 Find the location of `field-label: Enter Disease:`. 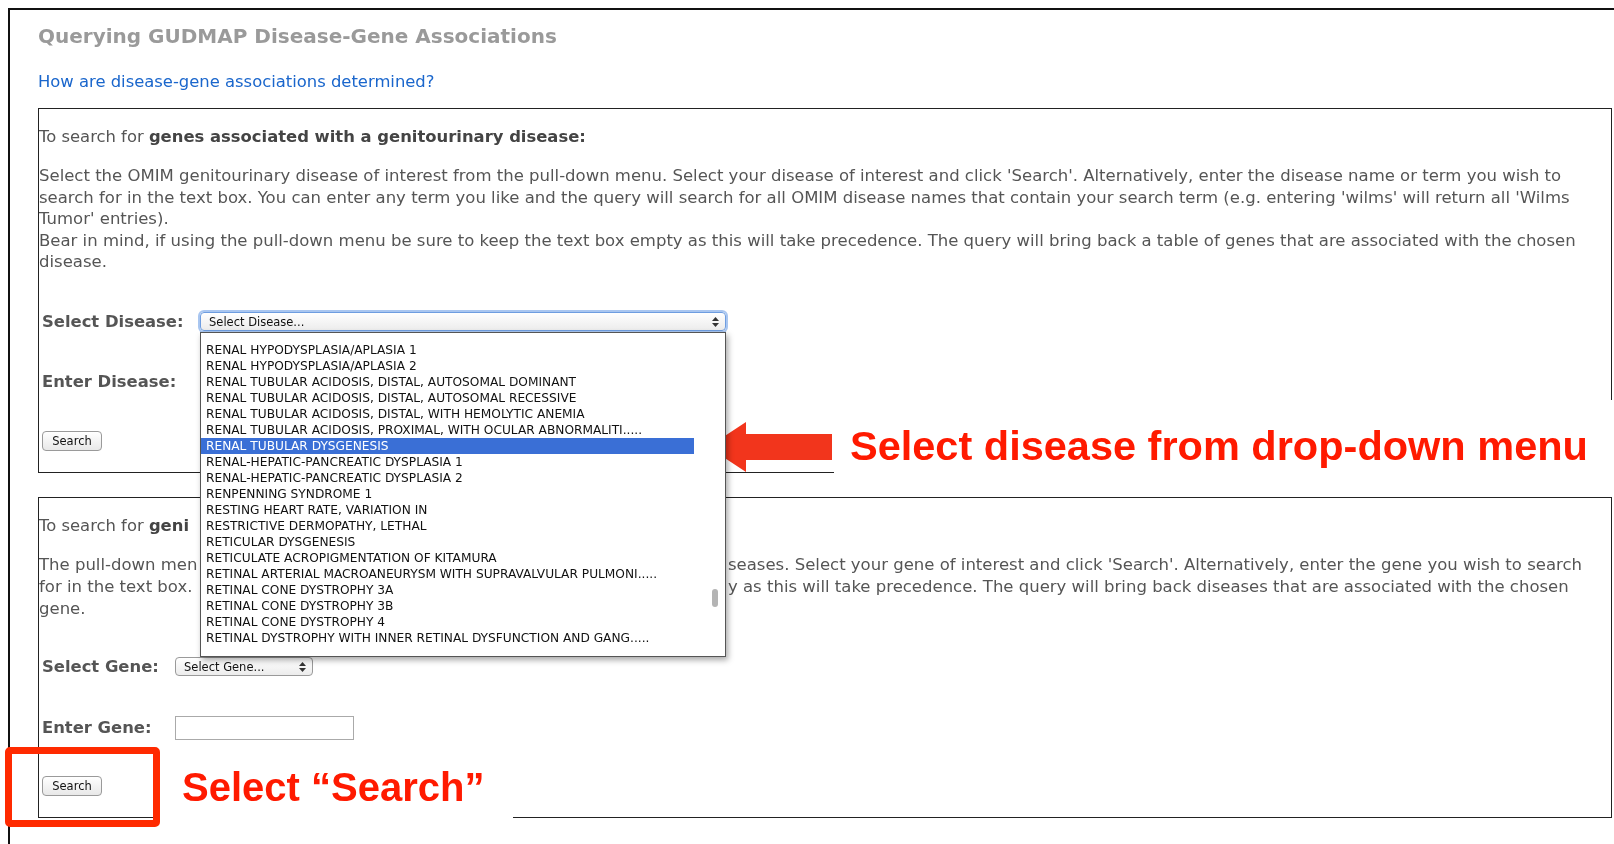

field-label: Enter Disease: is located at coordinates (110, 381).